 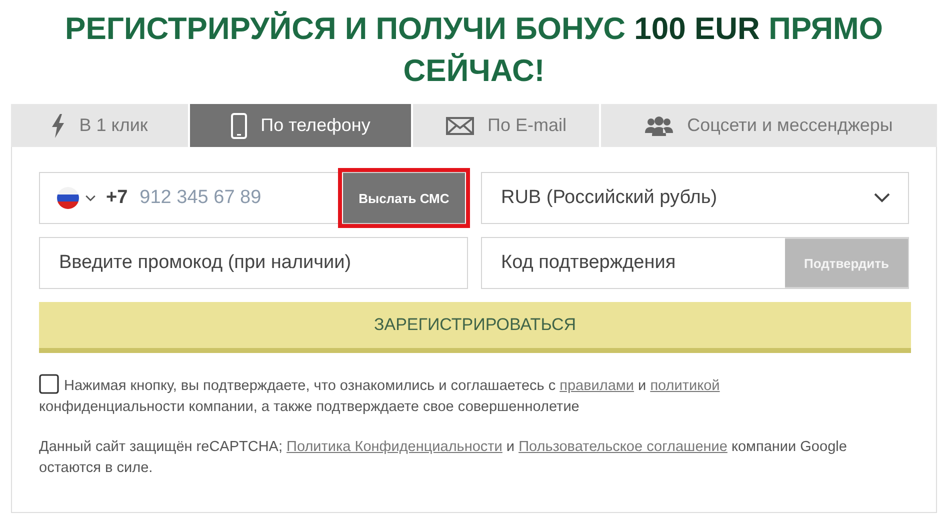 I want to click on tab: Соцсети и мессенджеры, so click(x=769, y=125).